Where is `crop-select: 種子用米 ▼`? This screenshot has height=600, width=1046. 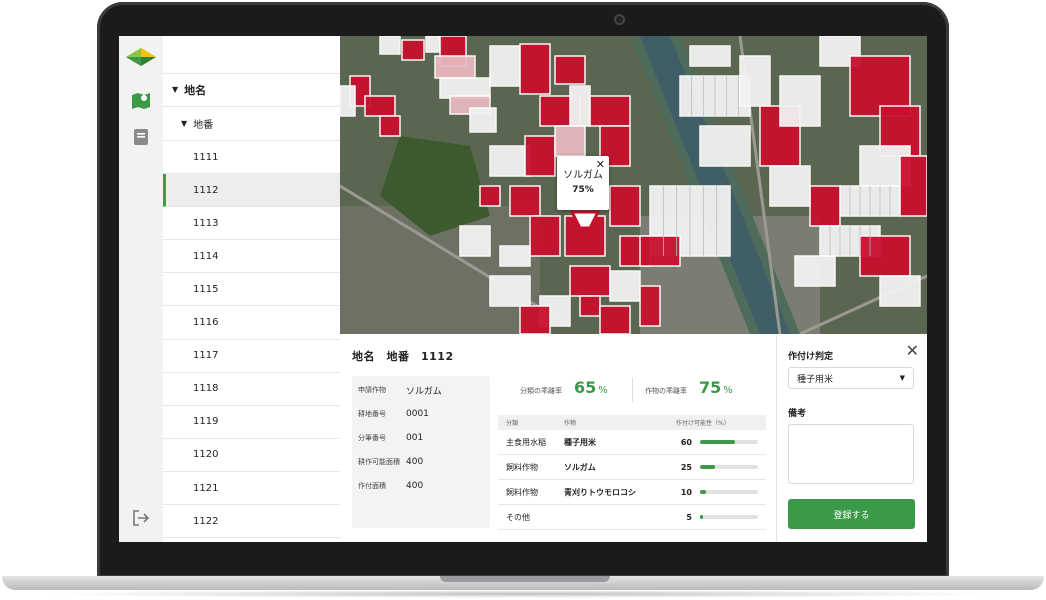 crop-select: 種子用米 ▼ is located at coordinates (851, 378).